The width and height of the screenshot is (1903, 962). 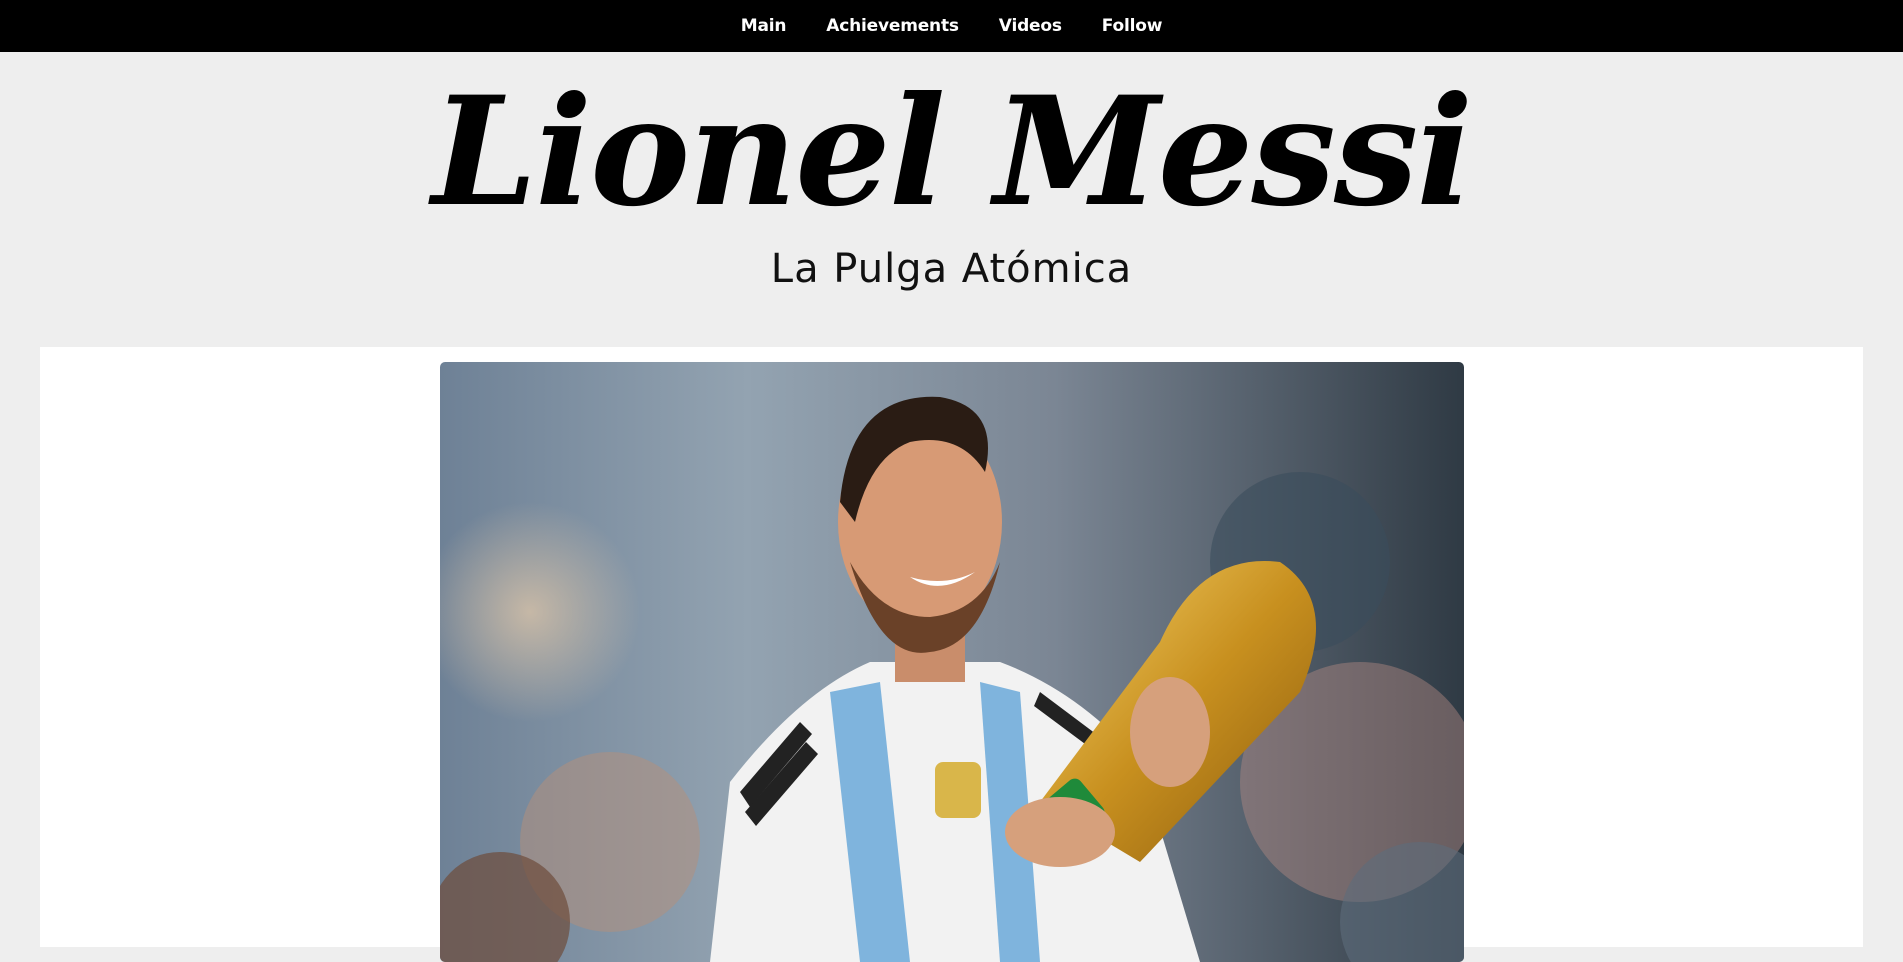 What do you see at coordinates (1030, 26) in the screenshot?
I see `nav-link-videos: Videos` at bounding box center [1030, 26].